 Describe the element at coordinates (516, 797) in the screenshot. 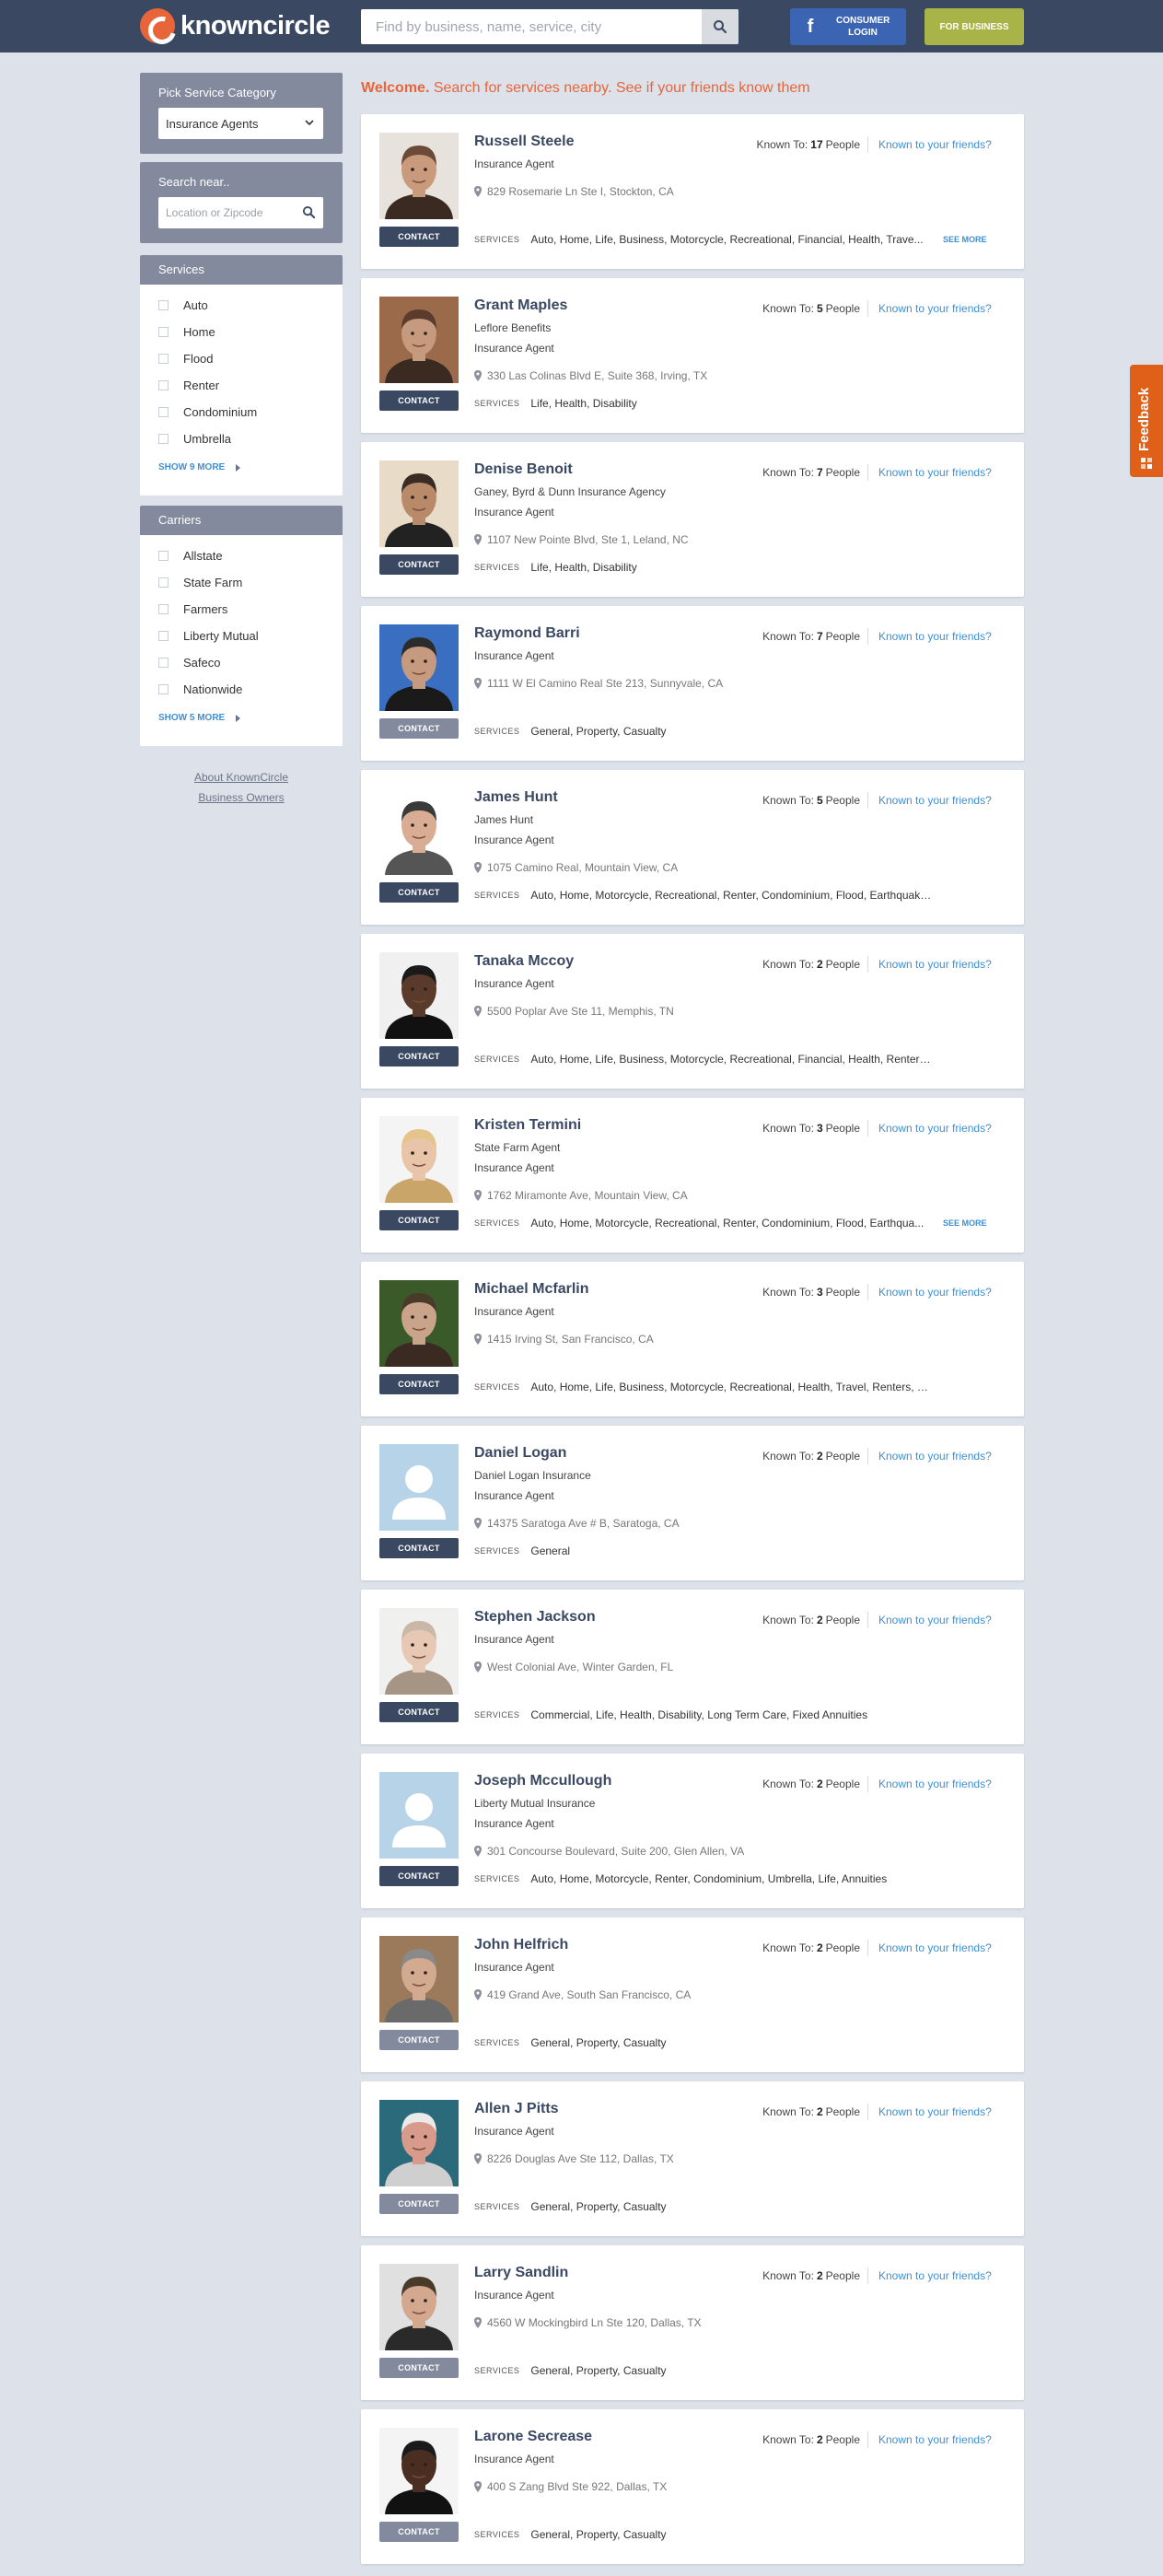

I see `agent-name: James Hunt` at that location.